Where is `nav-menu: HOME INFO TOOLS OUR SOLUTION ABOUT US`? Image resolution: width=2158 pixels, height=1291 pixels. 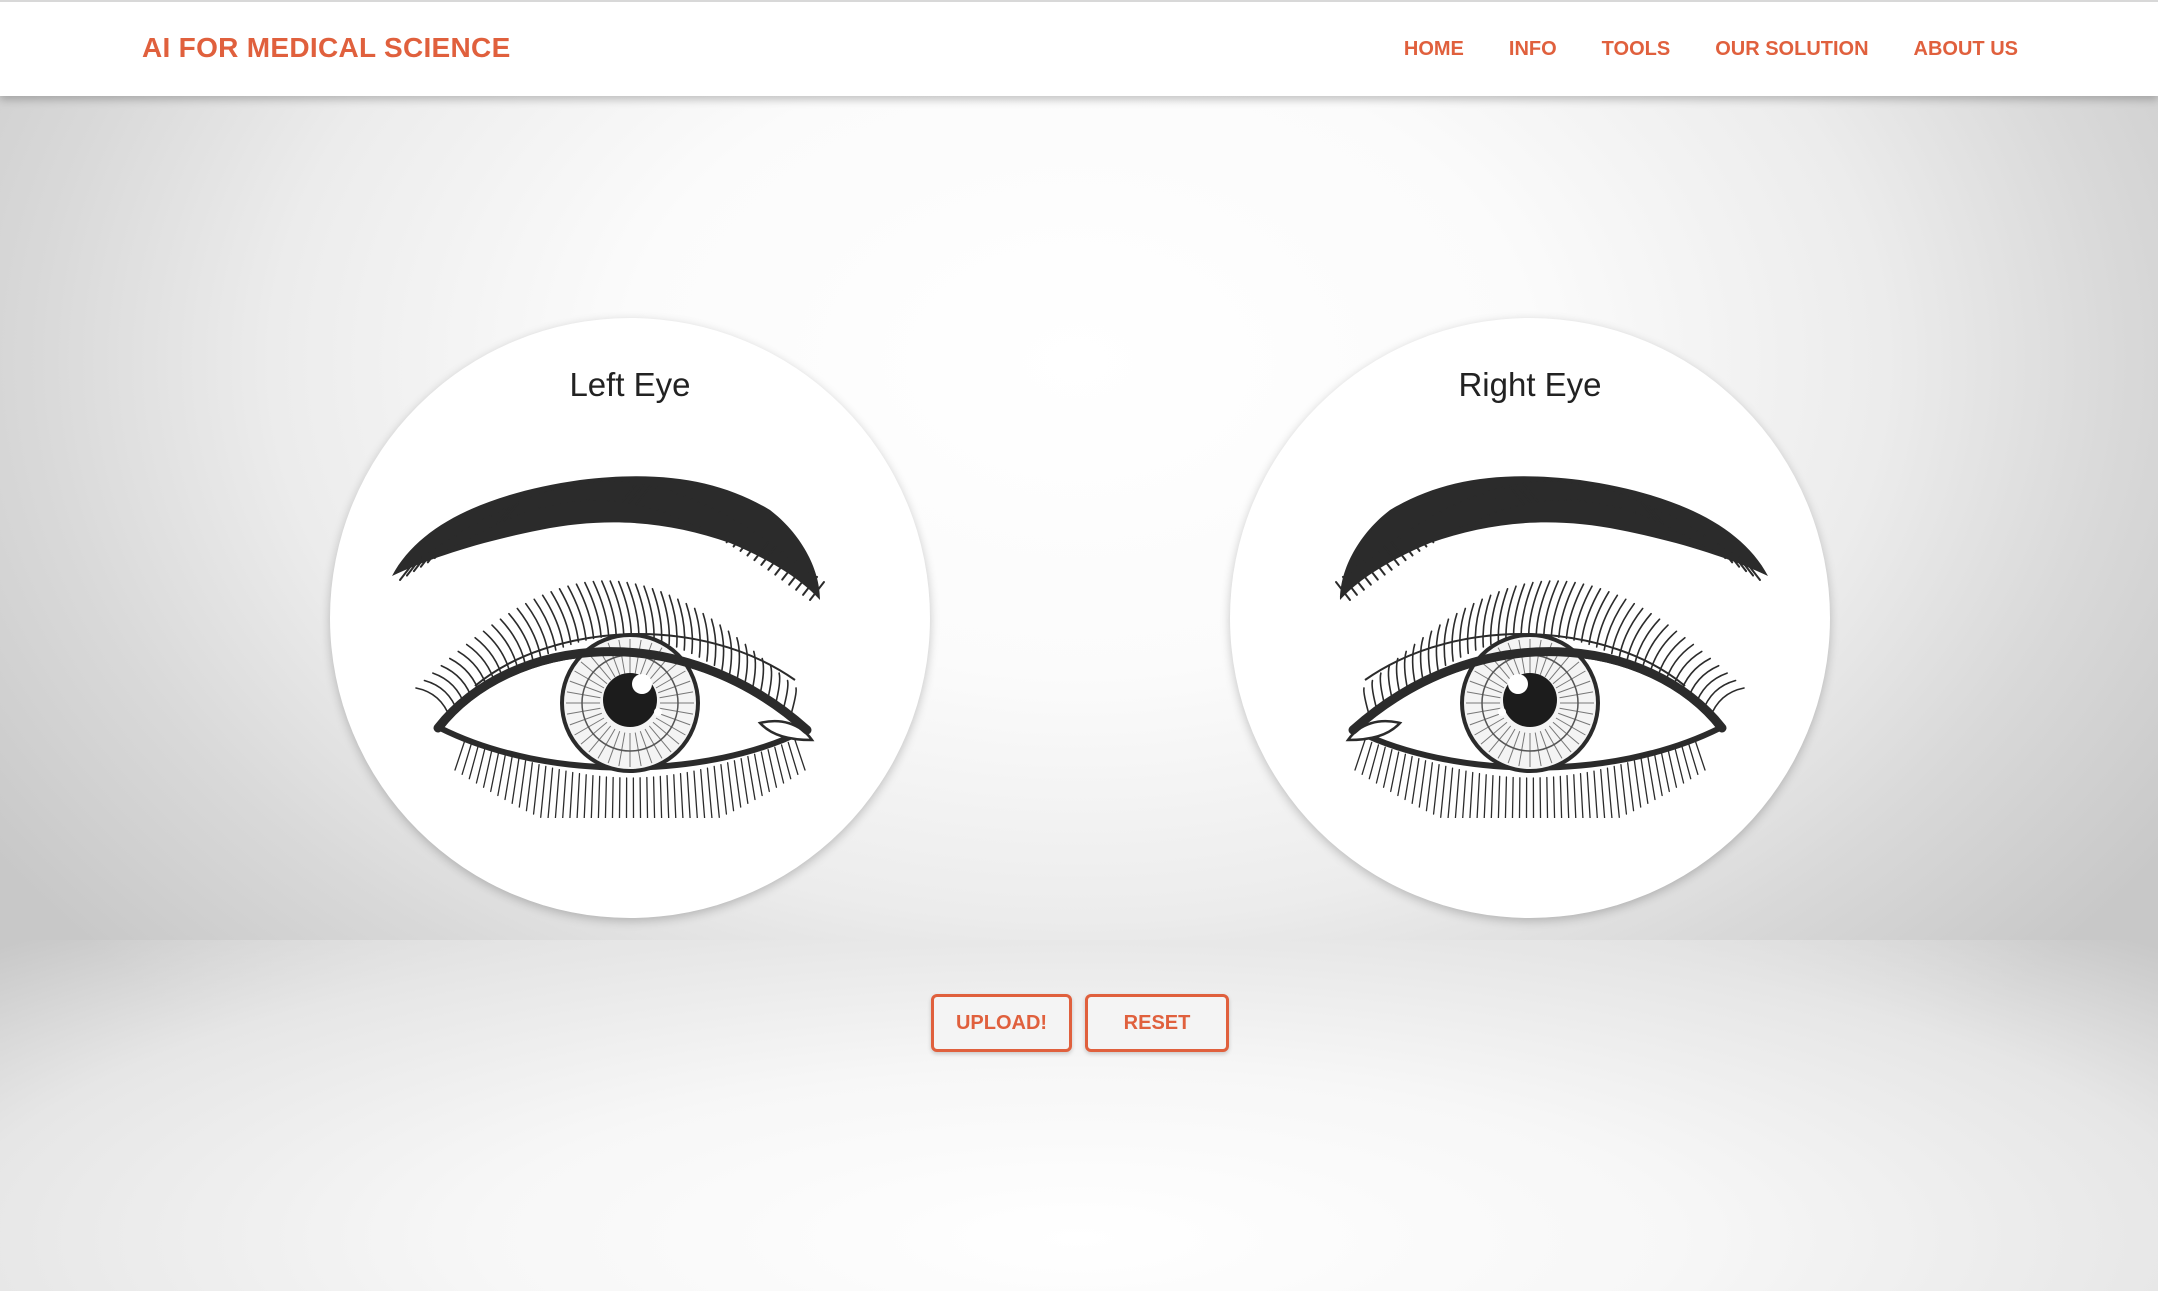
nav-menu: HOME INFO TOOLS OUR SOLUTION ABOUT US is located at coordinates (1711, 49).